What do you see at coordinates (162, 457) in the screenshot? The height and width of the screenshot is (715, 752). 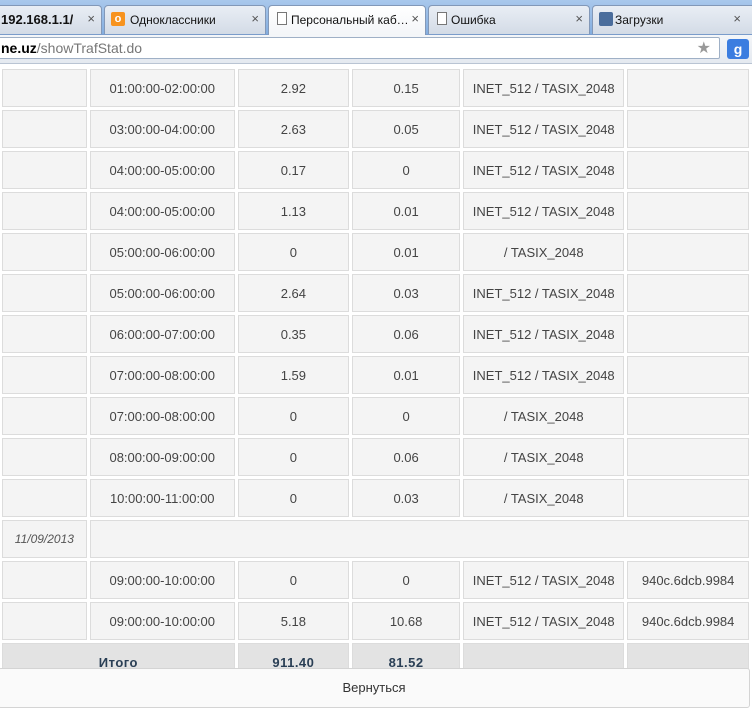 I see `time-cell: 08:00:00-09:00:00` at bounding box center [162, 457].